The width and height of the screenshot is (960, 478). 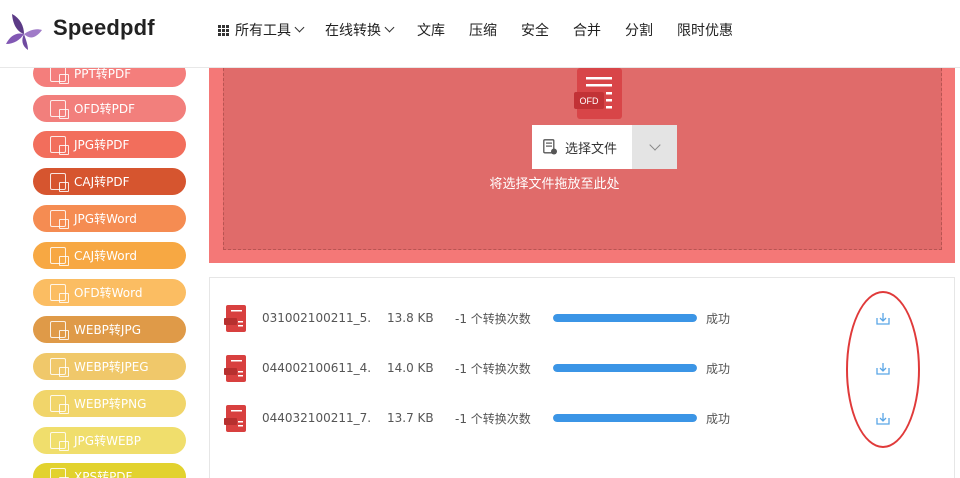 I want to click on nav-compress: 压缩, so click(x=483, y=30).